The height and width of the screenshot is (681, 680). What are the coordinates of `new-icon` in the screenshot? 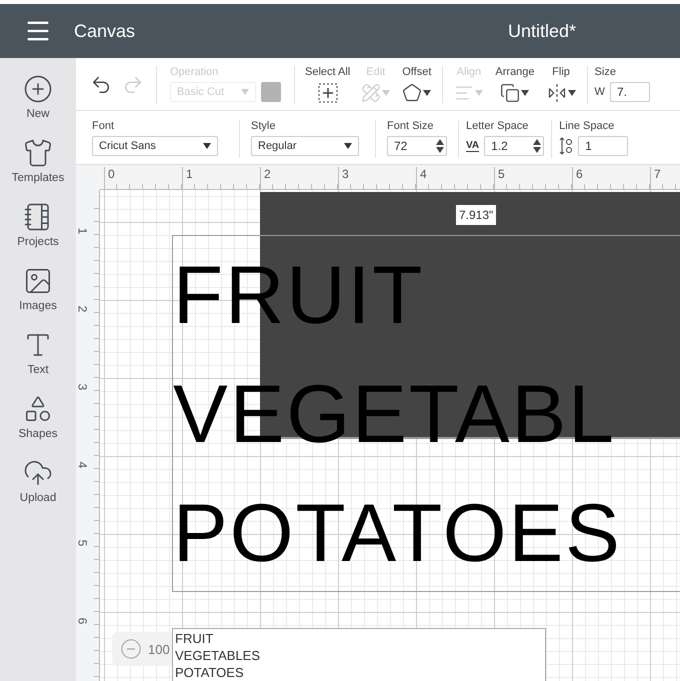 It's located at (38, 89).